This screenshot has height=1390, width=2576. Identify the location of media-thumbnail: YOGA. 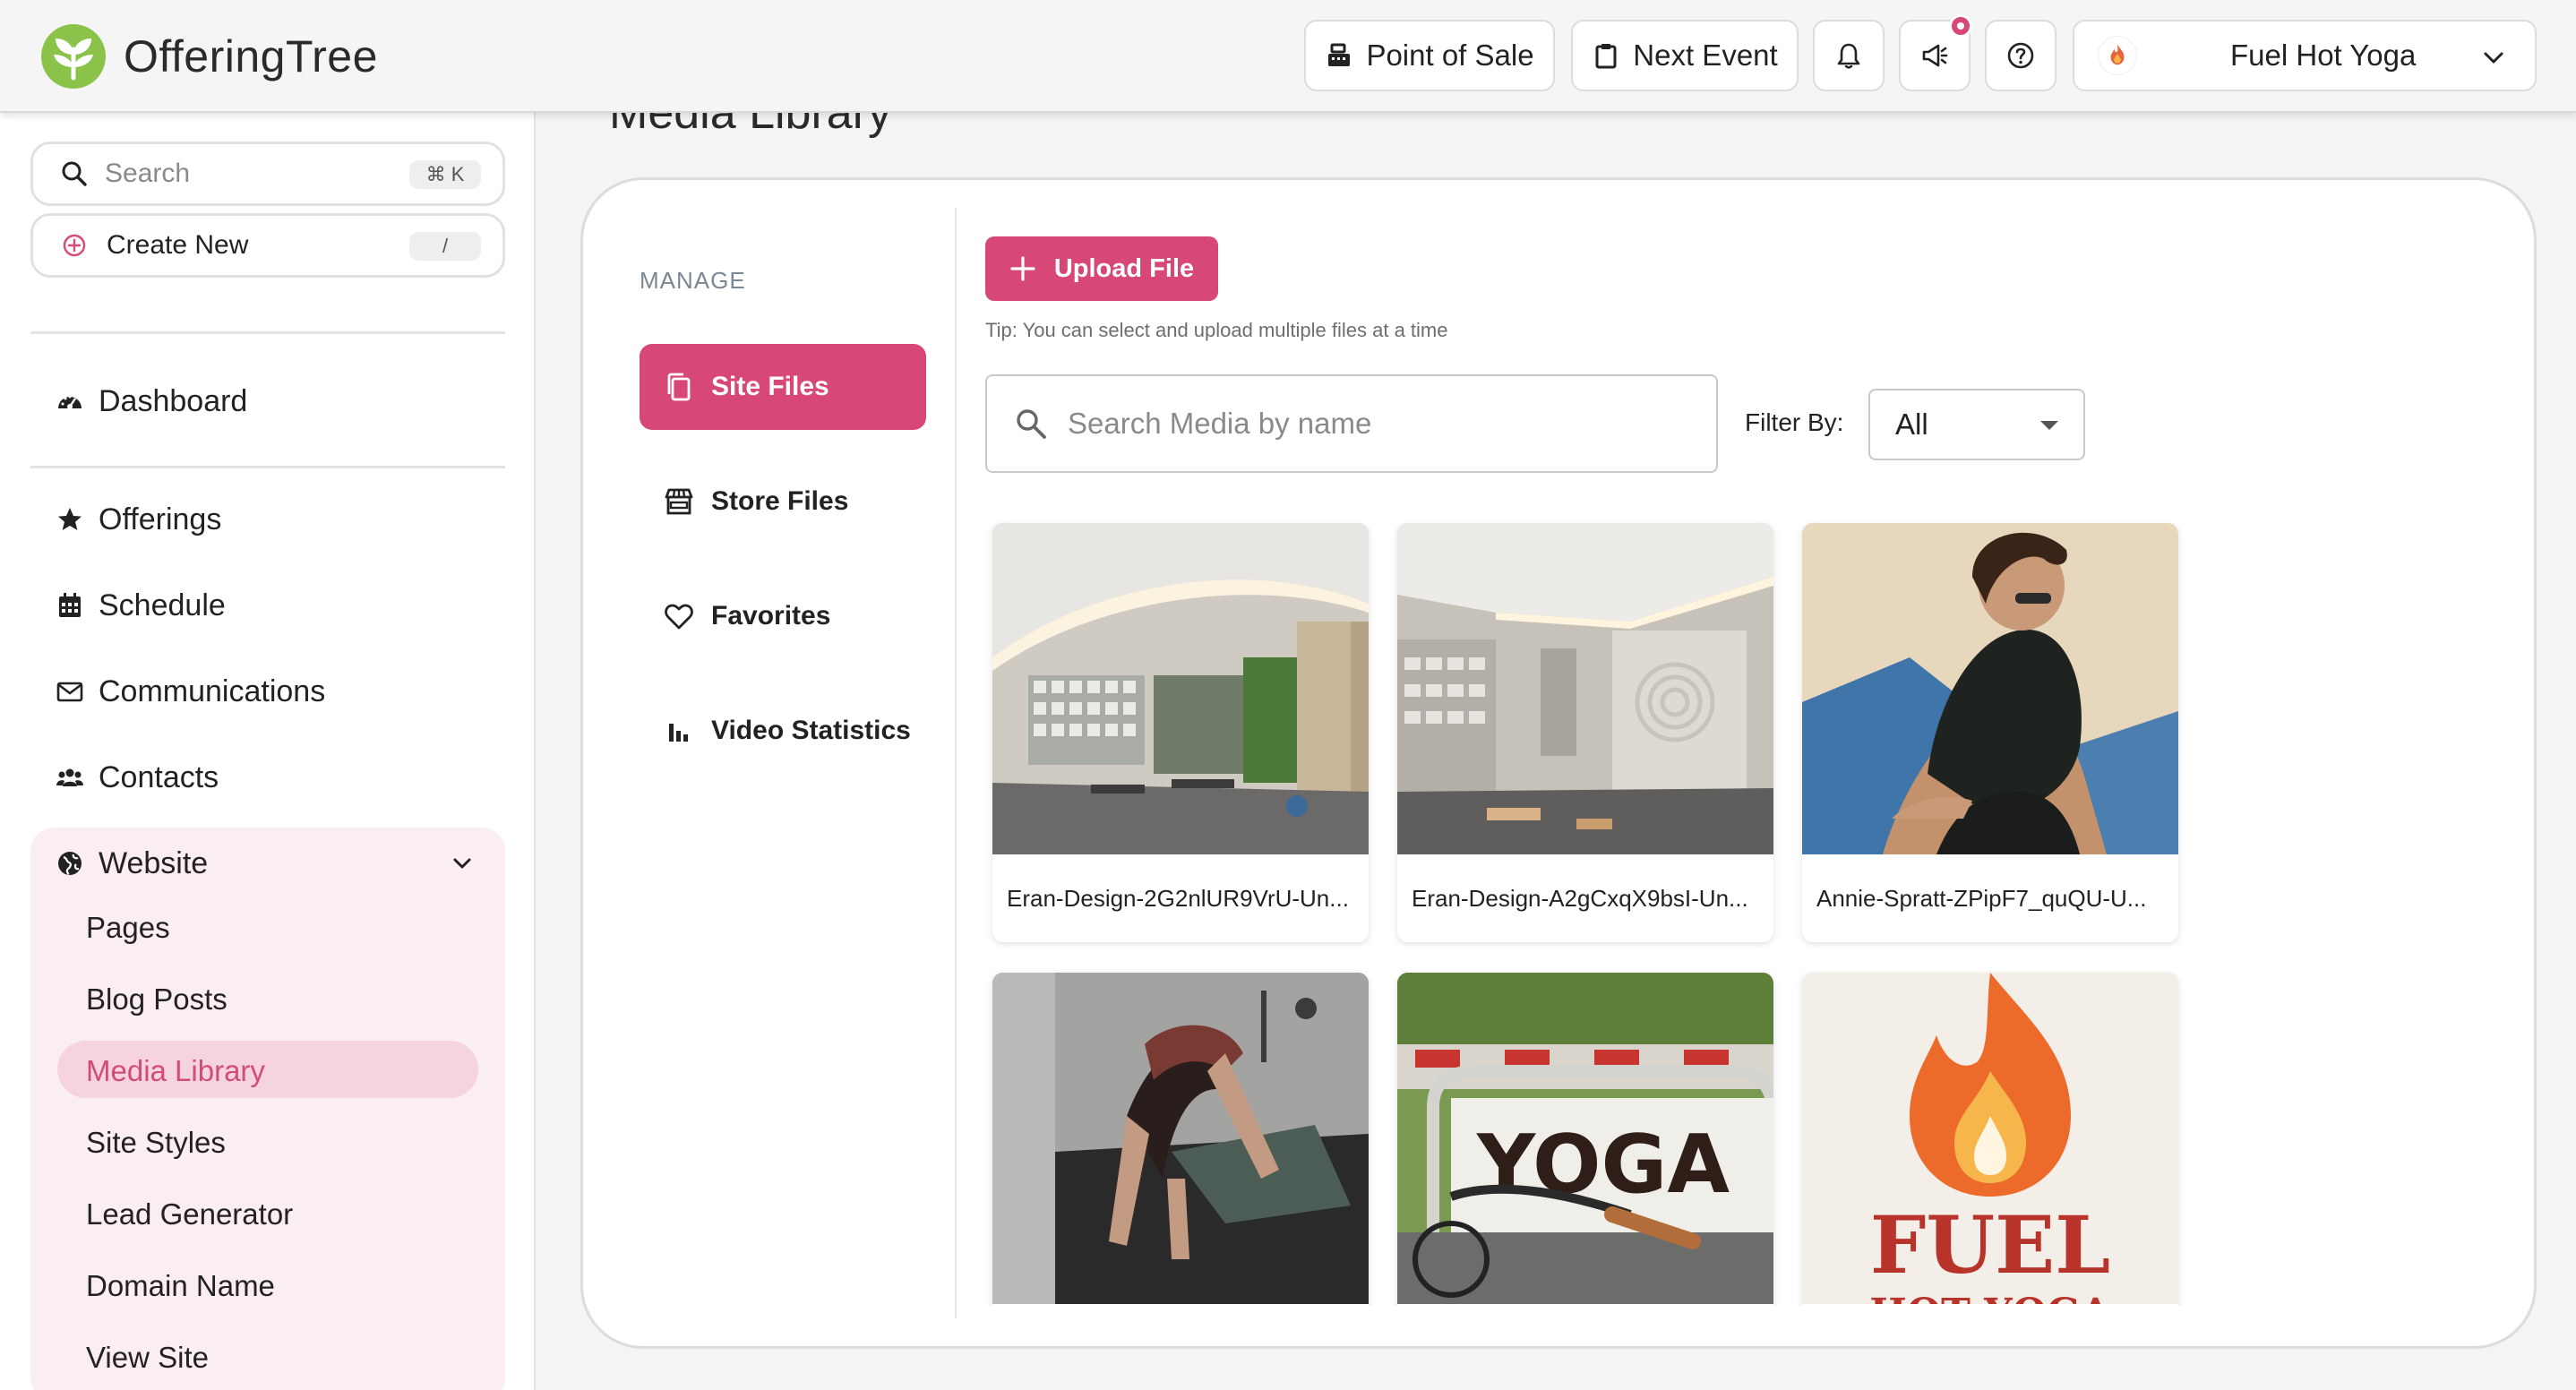
(1585, 1139).